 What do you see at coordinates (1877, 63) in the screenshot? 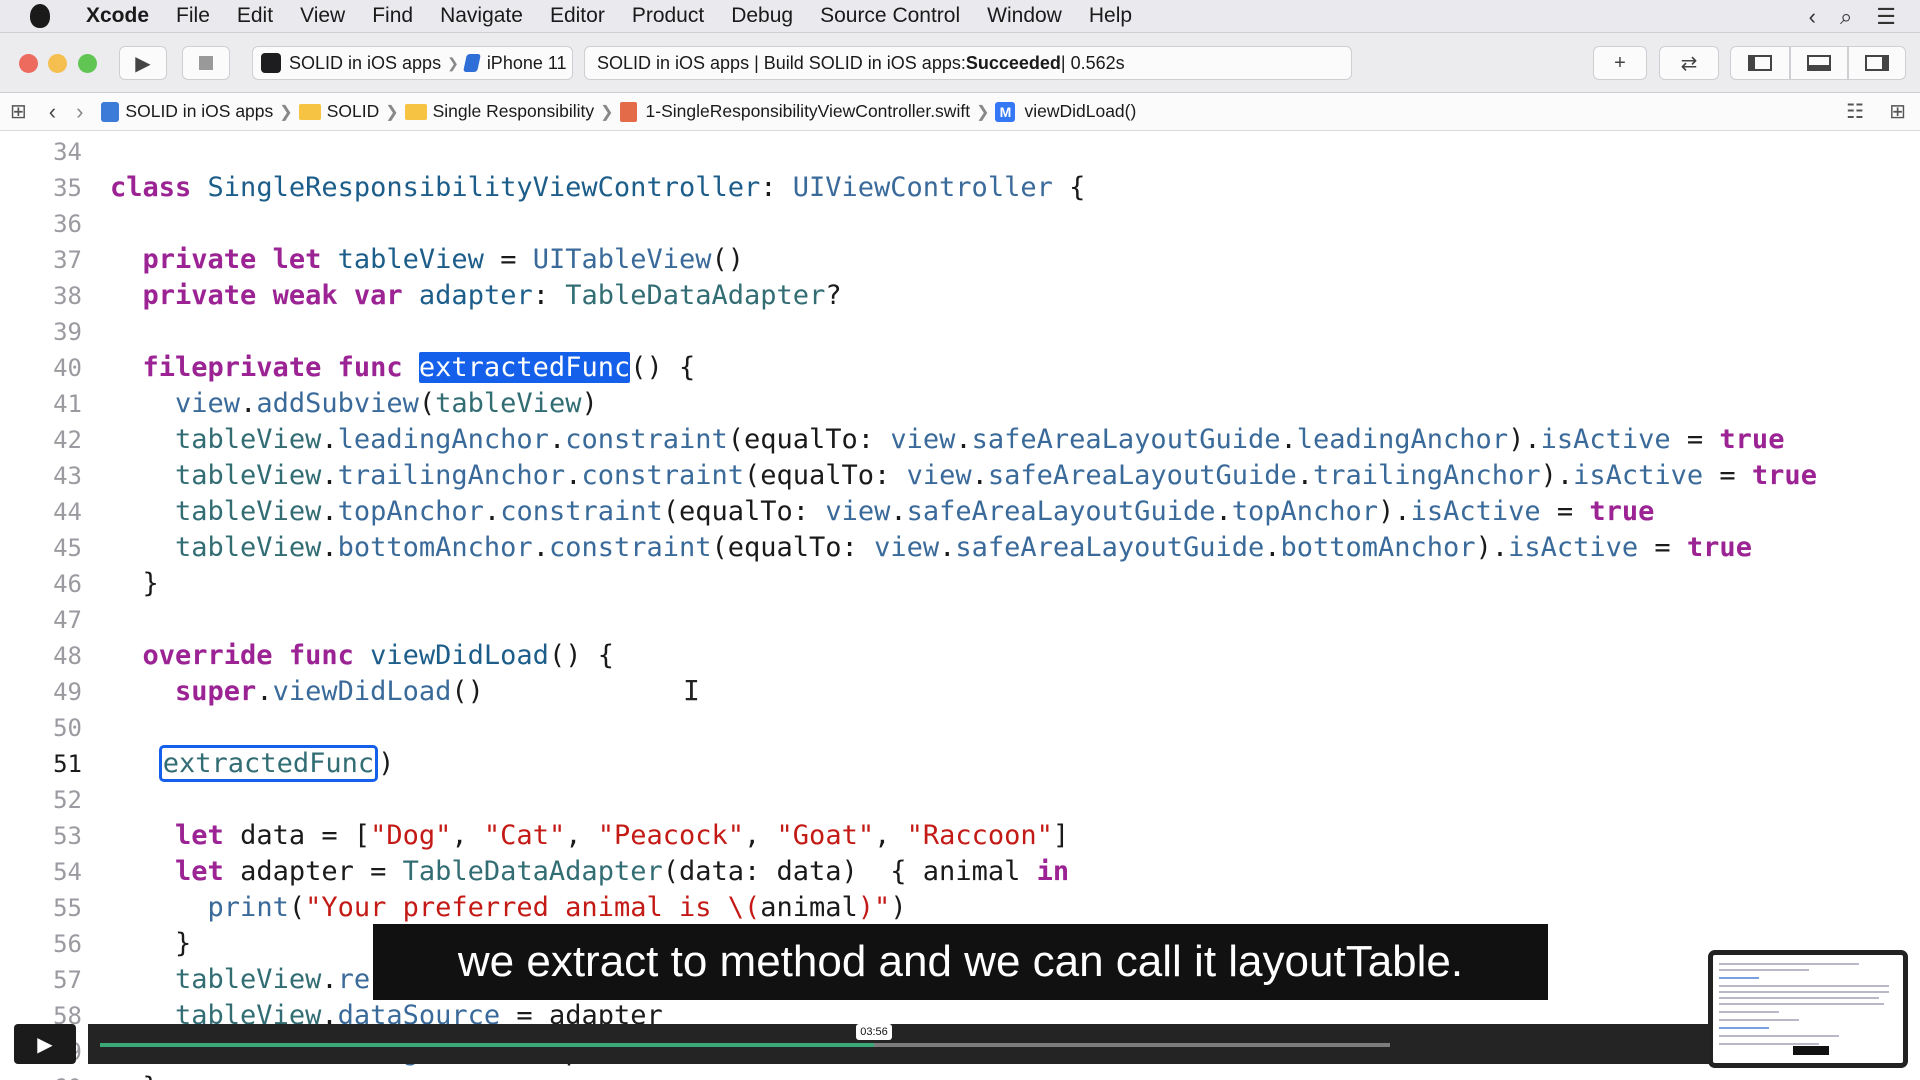
I see `toggle-inspector-button` at bounding box center [1877, 63].